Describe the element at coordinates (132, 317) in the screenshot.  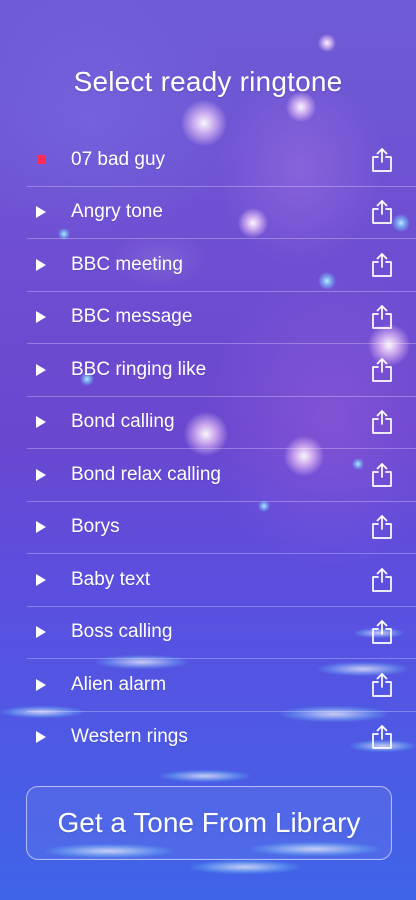
I see `ringtone-name: BBC message` at that location.